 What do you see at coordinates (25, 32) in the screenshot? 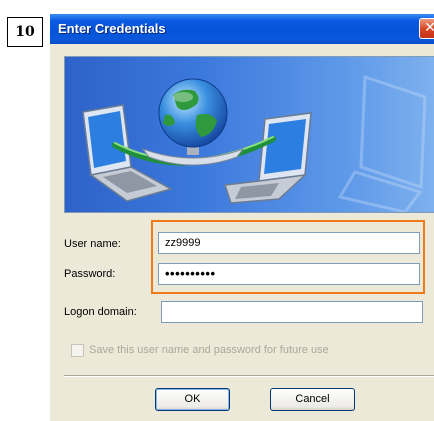
I see `step-number-badge: 10` at bounding box center [25, 32].